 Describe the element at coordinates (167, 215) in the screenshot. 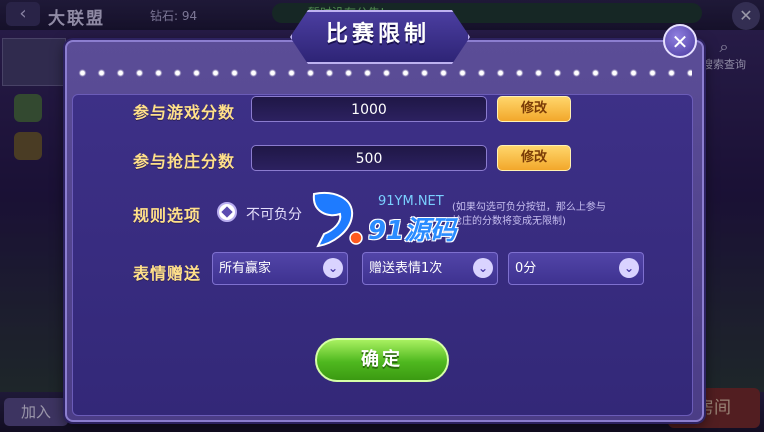

I see `rules-label: 规则选项` at that location.